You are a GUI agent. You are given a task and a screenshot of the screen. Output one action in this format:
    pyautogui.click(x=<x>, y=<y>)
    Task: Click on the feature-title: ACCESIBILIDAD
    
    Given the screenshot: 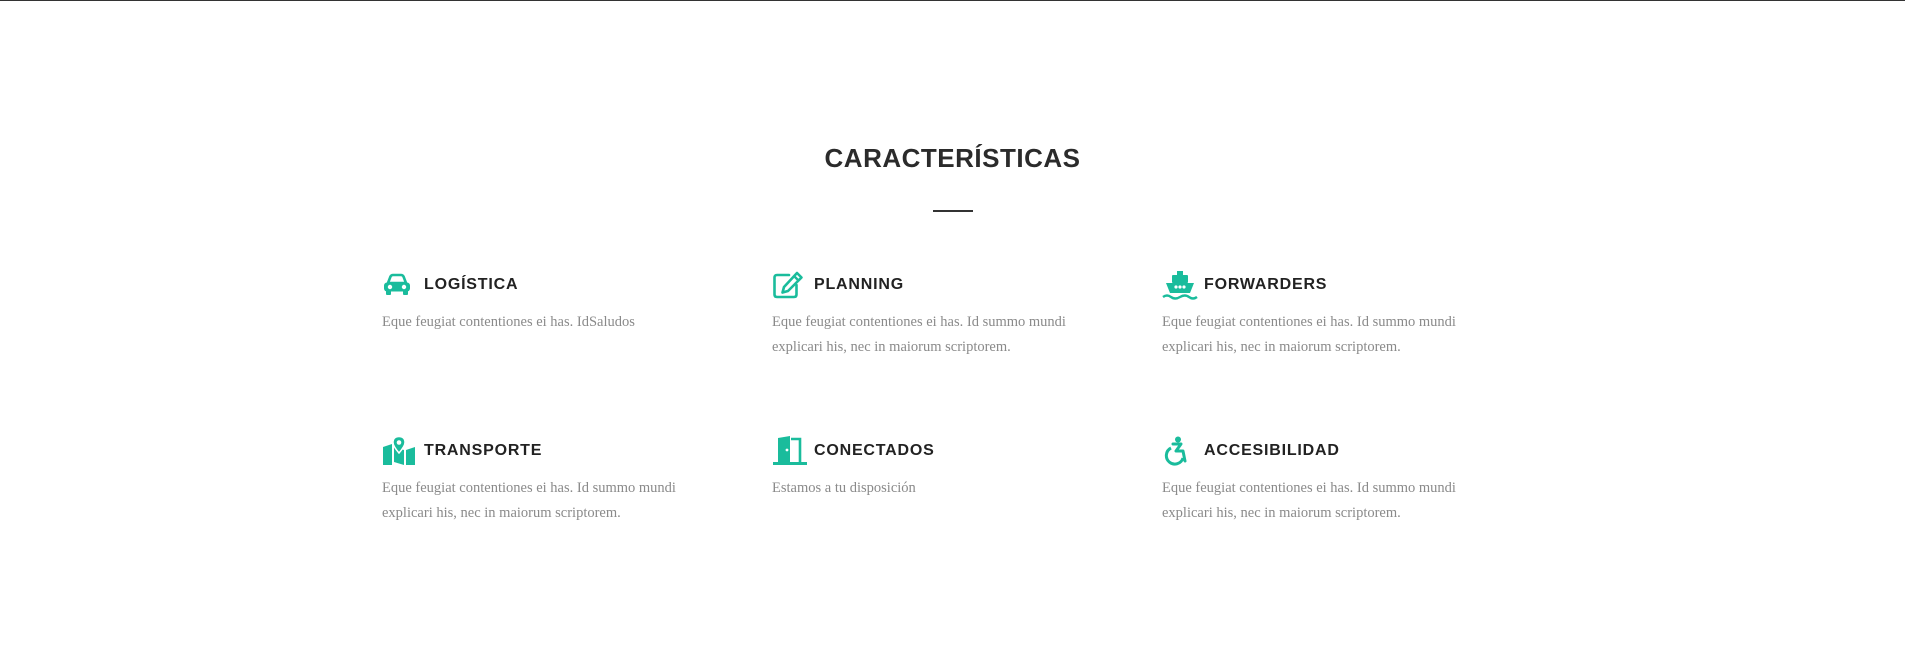 What is the action you would take?
    pyautogui.click(x=1272, y=450)
    